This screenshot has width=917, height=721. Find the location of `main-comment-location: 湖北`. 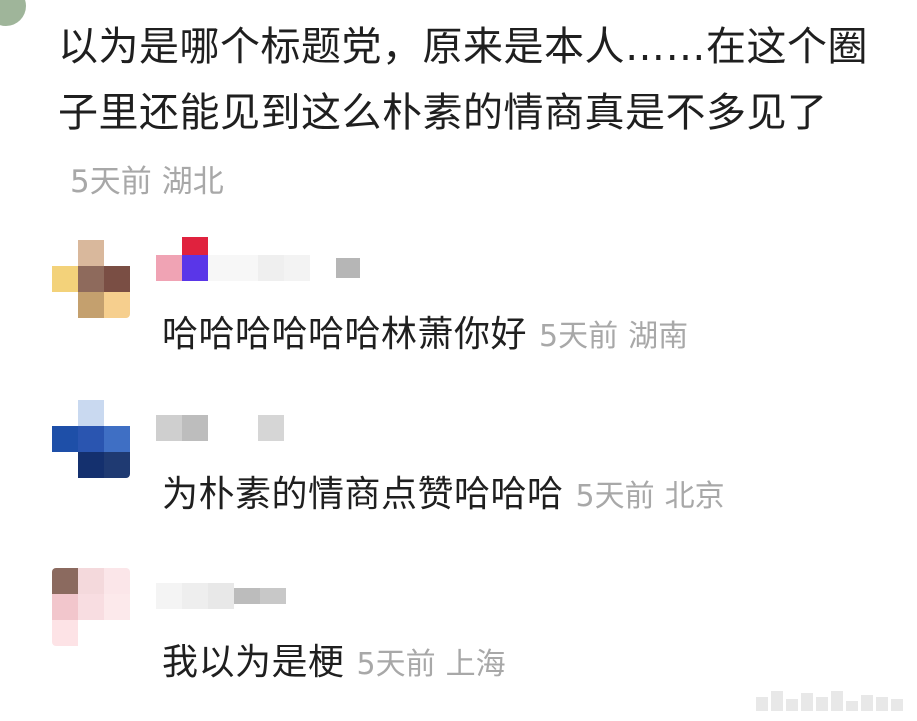

main-comment-location: 湖北 is located at coordinates (192, 182).